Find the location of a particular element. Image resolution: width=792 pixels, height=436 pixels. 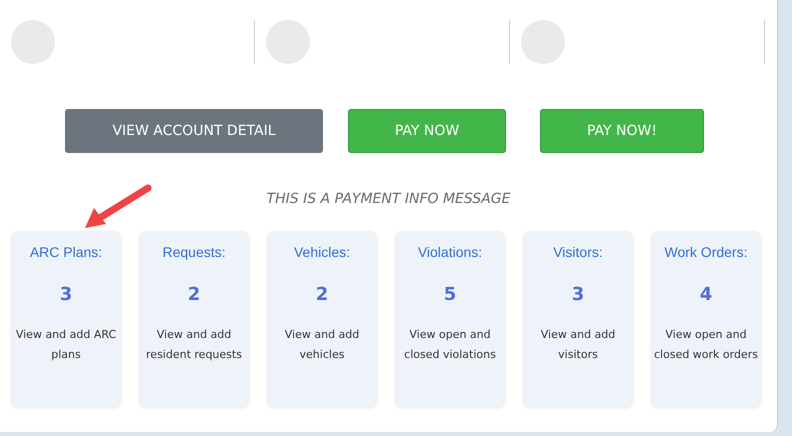

card-title: Requests: is located at coordinates (194, 252).